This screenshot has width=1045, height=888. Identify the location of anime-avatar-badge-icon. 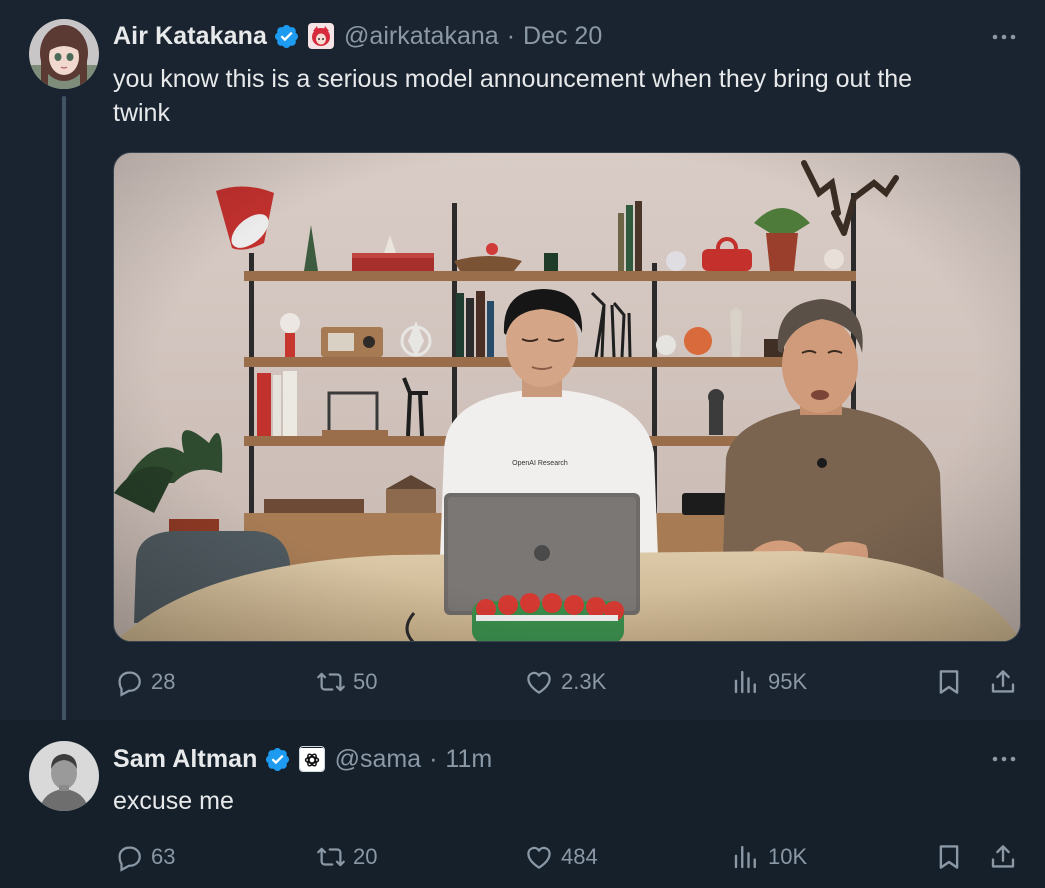
(321, 36).